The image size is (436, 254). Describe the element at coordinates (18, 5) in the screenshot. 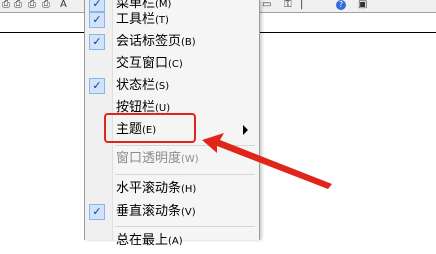

I see `print-preview-icon: ⎙` at that location.